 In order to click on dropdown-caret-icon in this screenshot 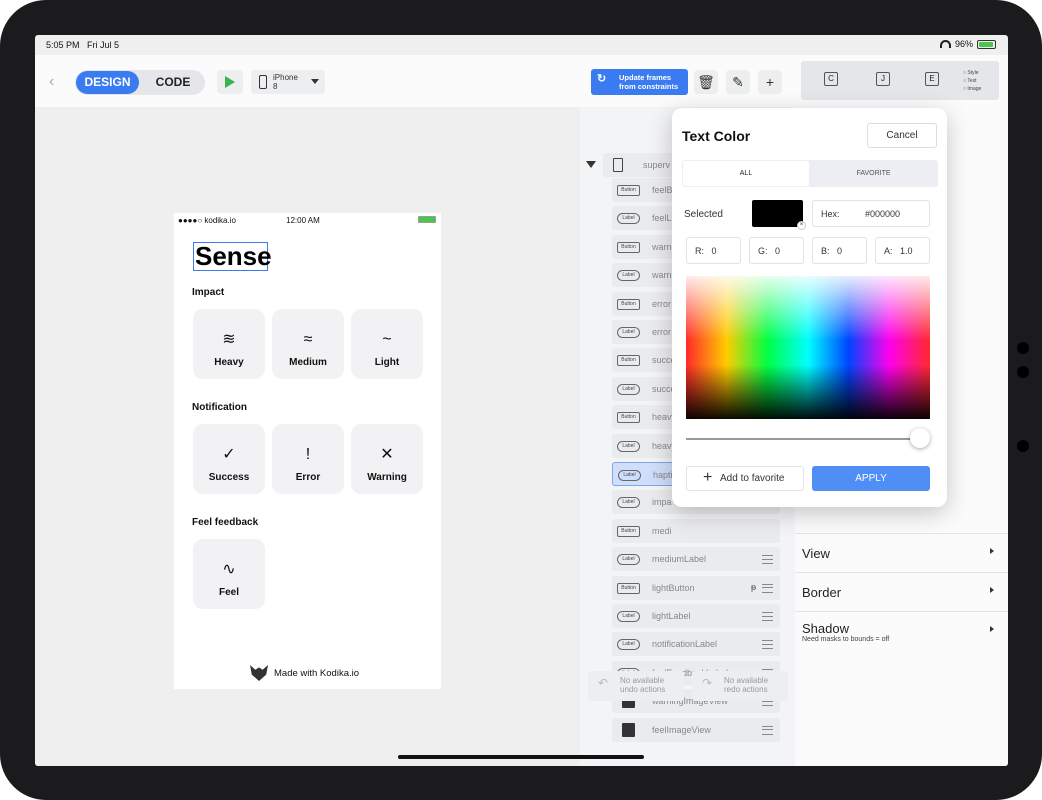, I will do `click(315, 81)`.